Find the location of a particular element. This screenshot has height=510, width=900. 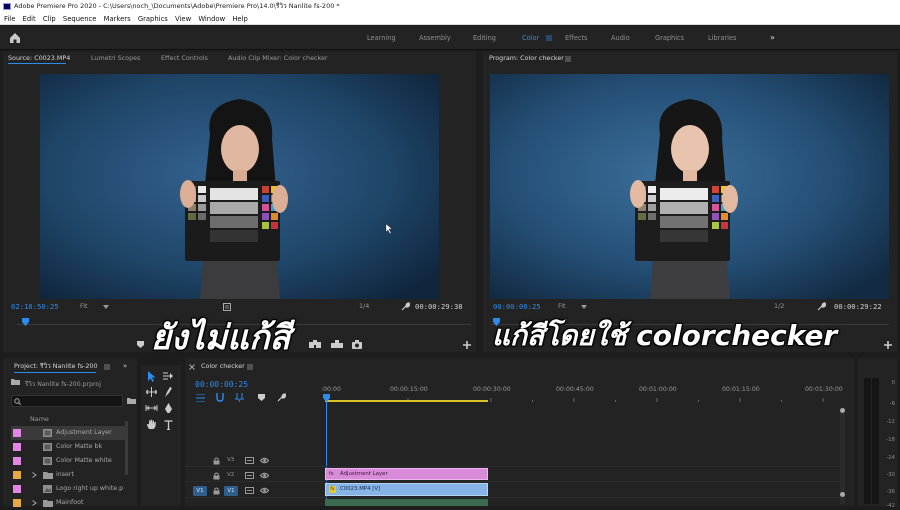

workspace-tab-libraries: Libraries is located at coordinates (722, 38).